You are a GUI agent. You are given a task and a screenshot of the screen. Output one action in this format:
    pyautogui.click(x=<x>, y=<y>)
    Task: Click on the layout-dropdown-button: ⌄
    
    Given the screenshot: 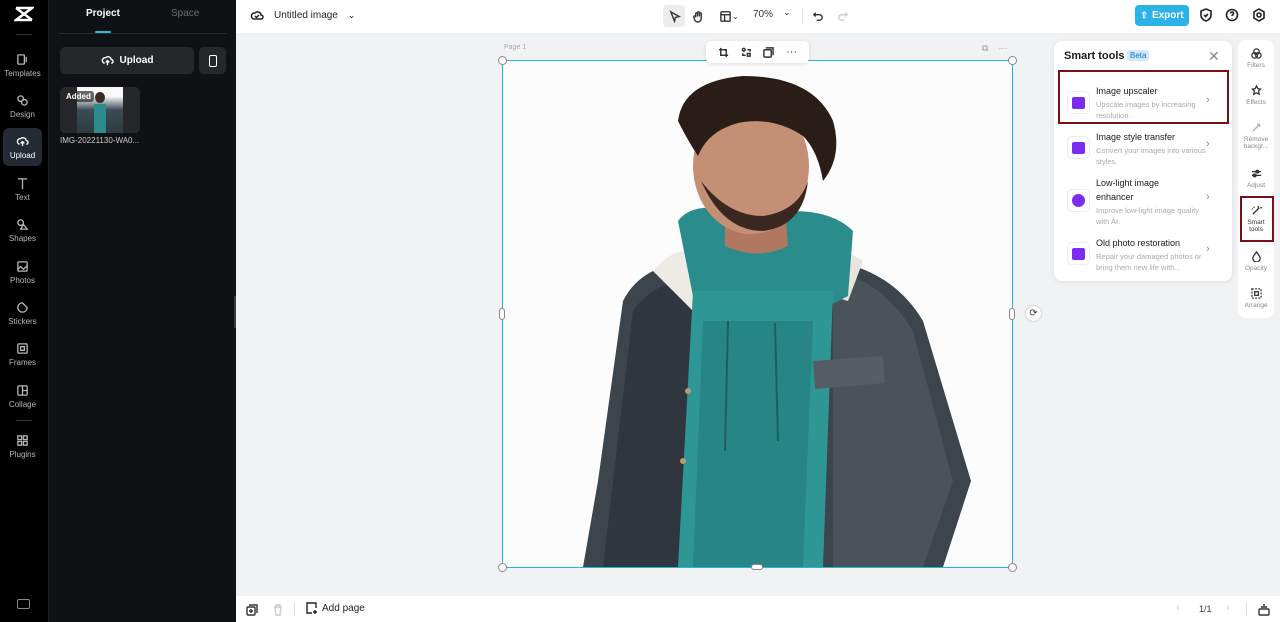 What is the action you would take?
    pyautogui.click(x=729, y=16)
    